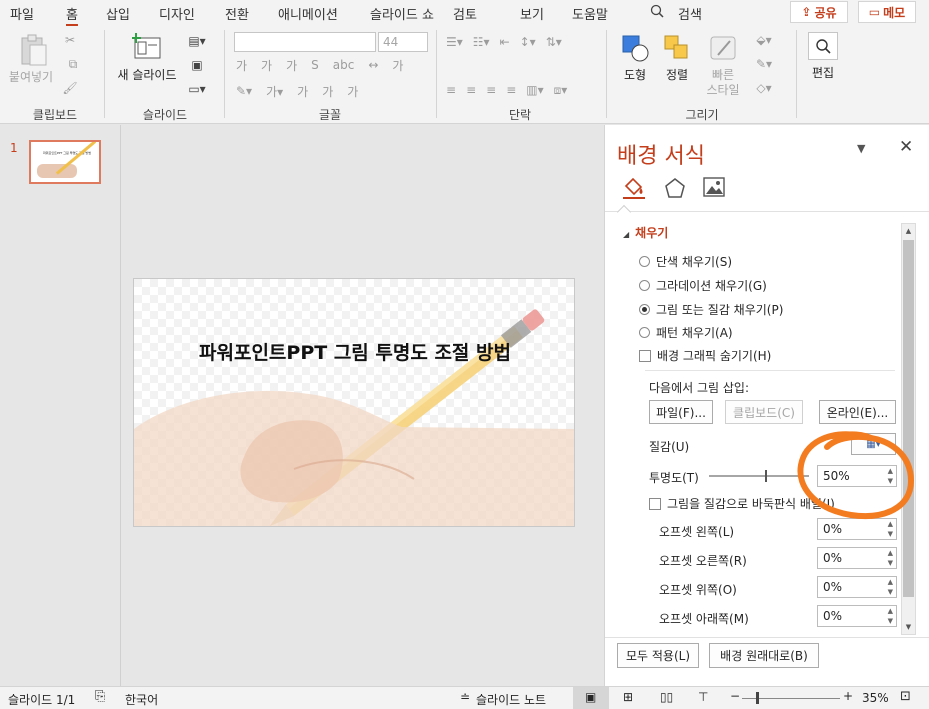 This screenshot has height=709, width=929. I want to click on normal-view-button: ▣, so click(591, 698).